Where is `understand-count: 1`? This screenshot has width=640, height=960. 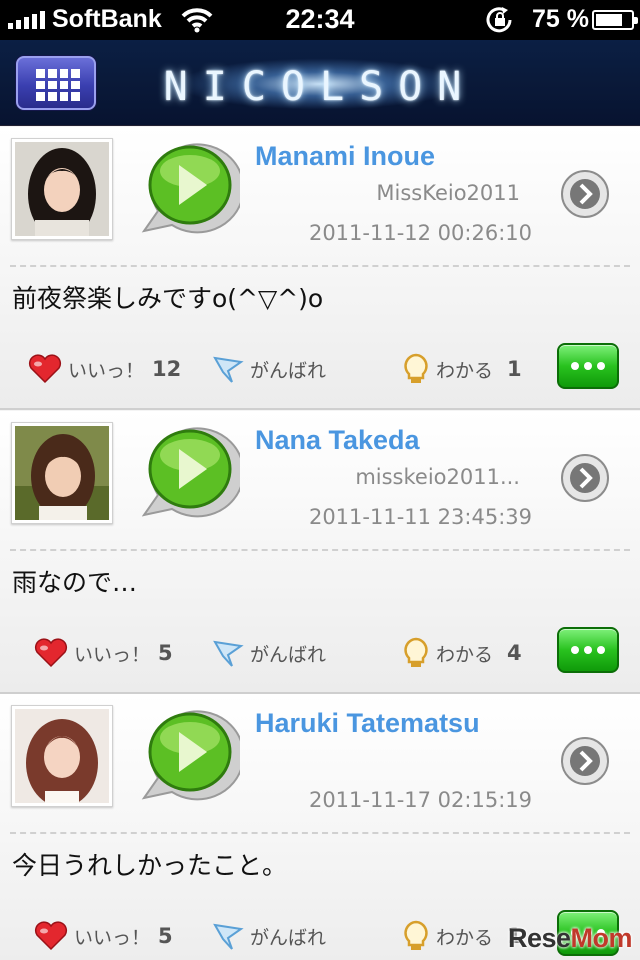 understand-count: 1 is located at coordinates (514, 369).